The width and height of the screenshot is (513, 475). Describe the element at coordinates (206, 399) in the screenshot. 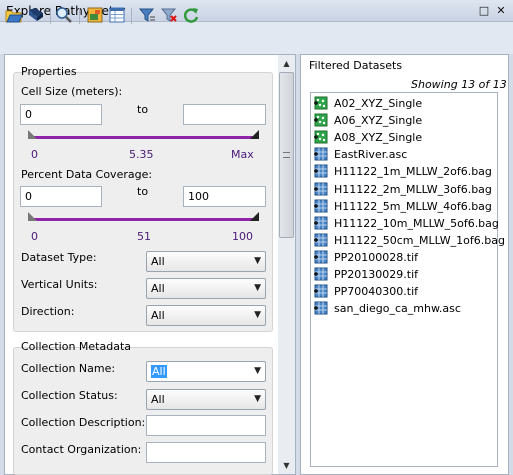

I see `collection-status-select: All ▼` at that location.